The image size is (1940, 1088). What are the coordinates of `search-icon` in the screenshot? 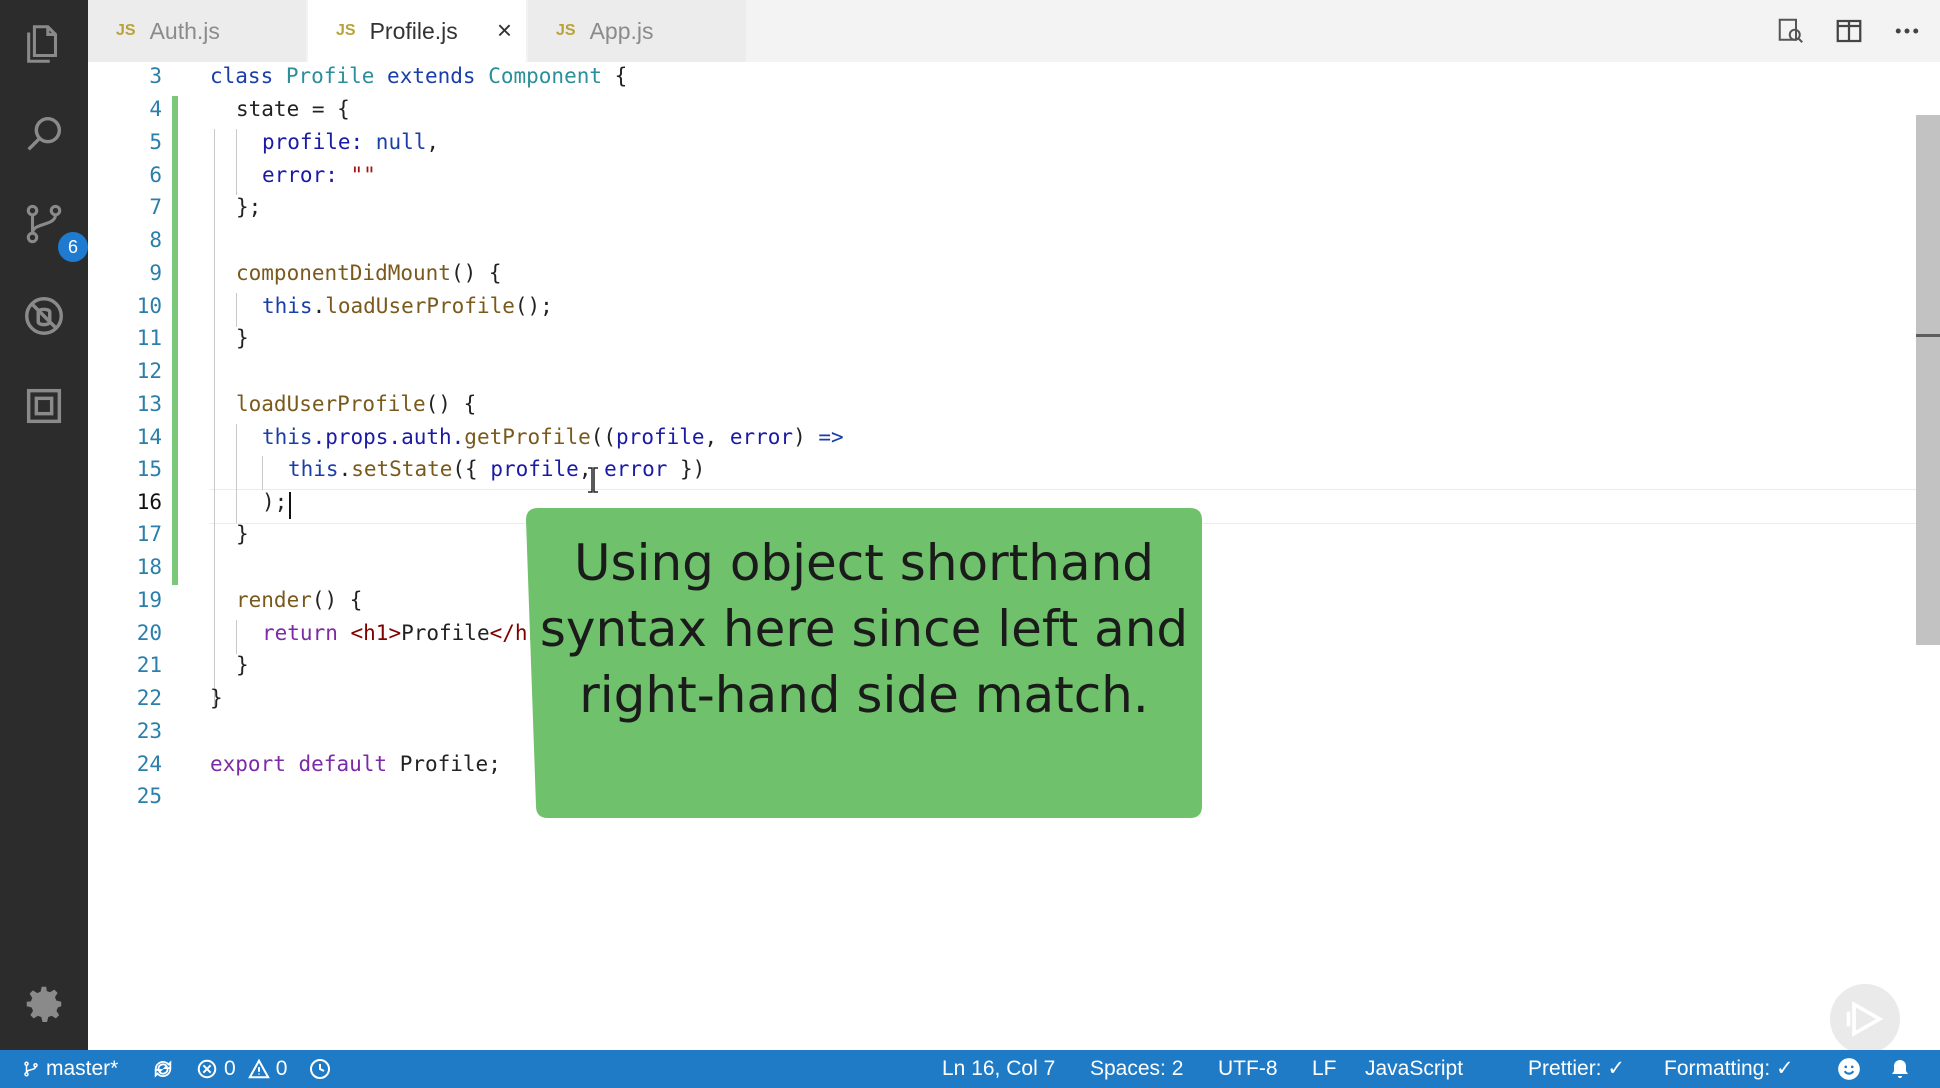 It's located at (44, 134).